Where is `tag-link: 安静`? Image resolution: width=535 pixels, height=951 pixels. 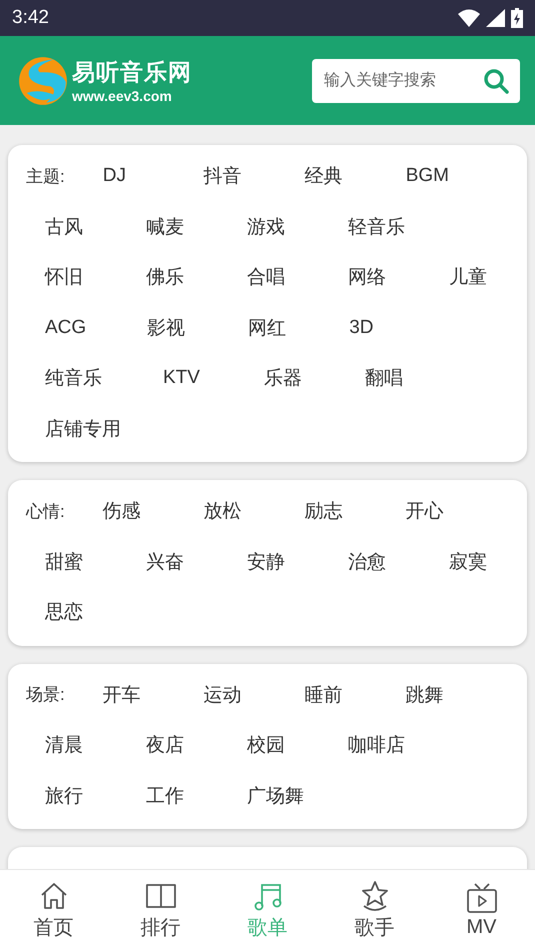 tag-link: 安静 is located at coordinates (267, 561).